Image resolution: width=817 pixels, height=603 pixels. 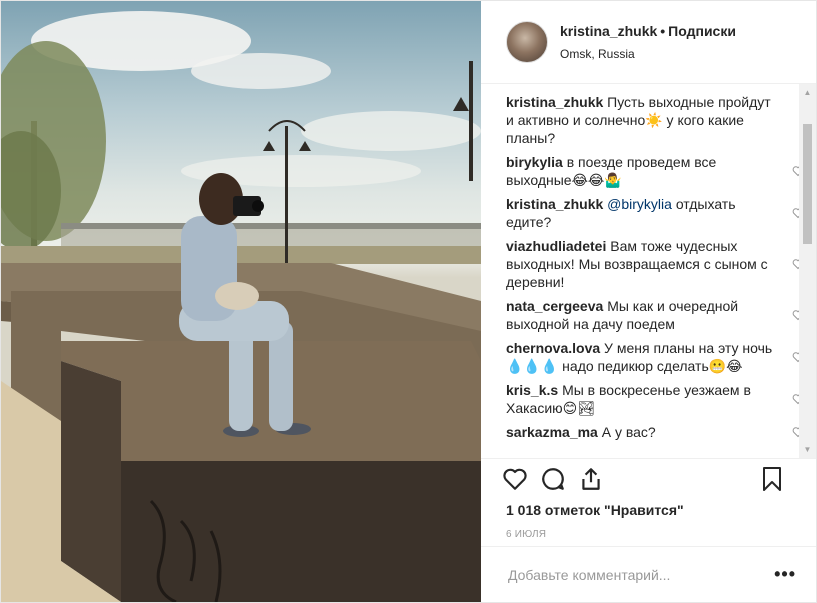 What do you see at coordinates (608, 31) in the screenshot?
I see `header-username: kristina_zhukk` at bounding box center [608, 31].